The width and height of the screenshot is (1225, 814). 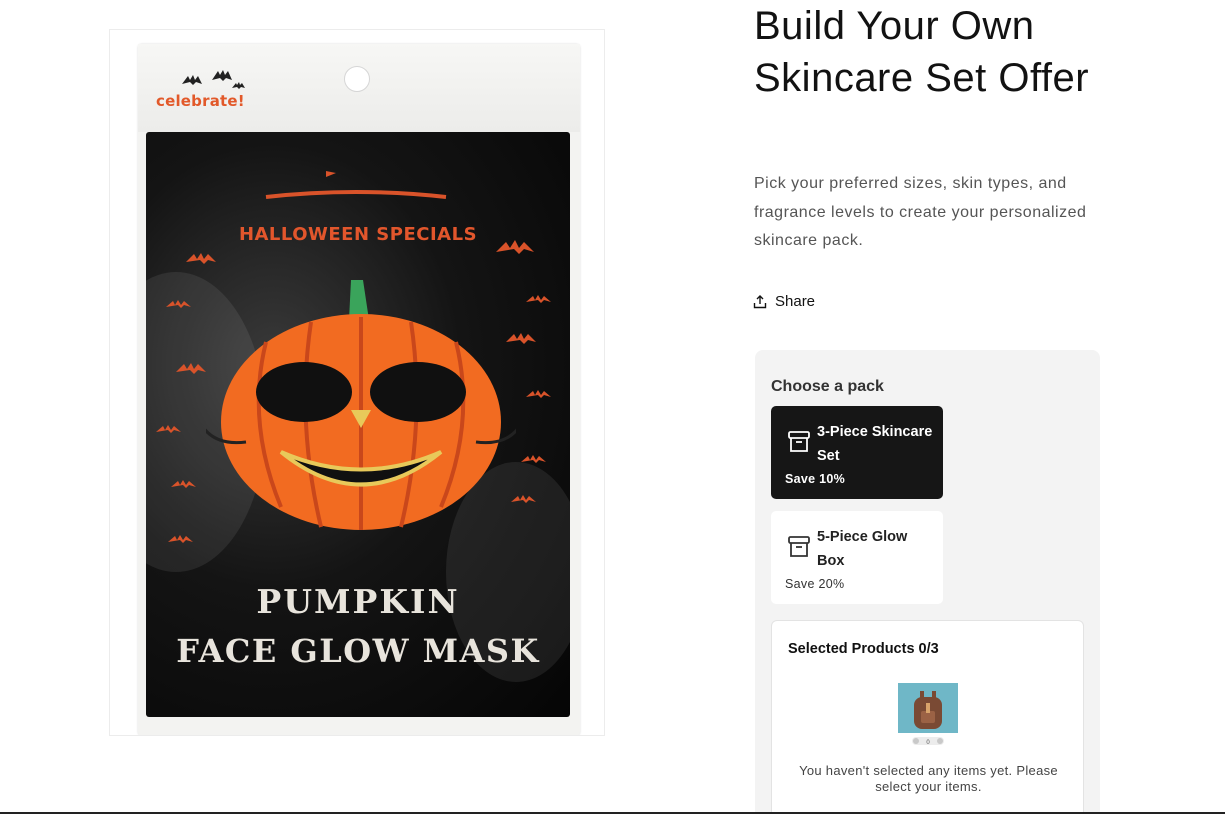 I want to click on halloween-banner: HALLOWEEN SPECIALS, so click(x=358, y=234).